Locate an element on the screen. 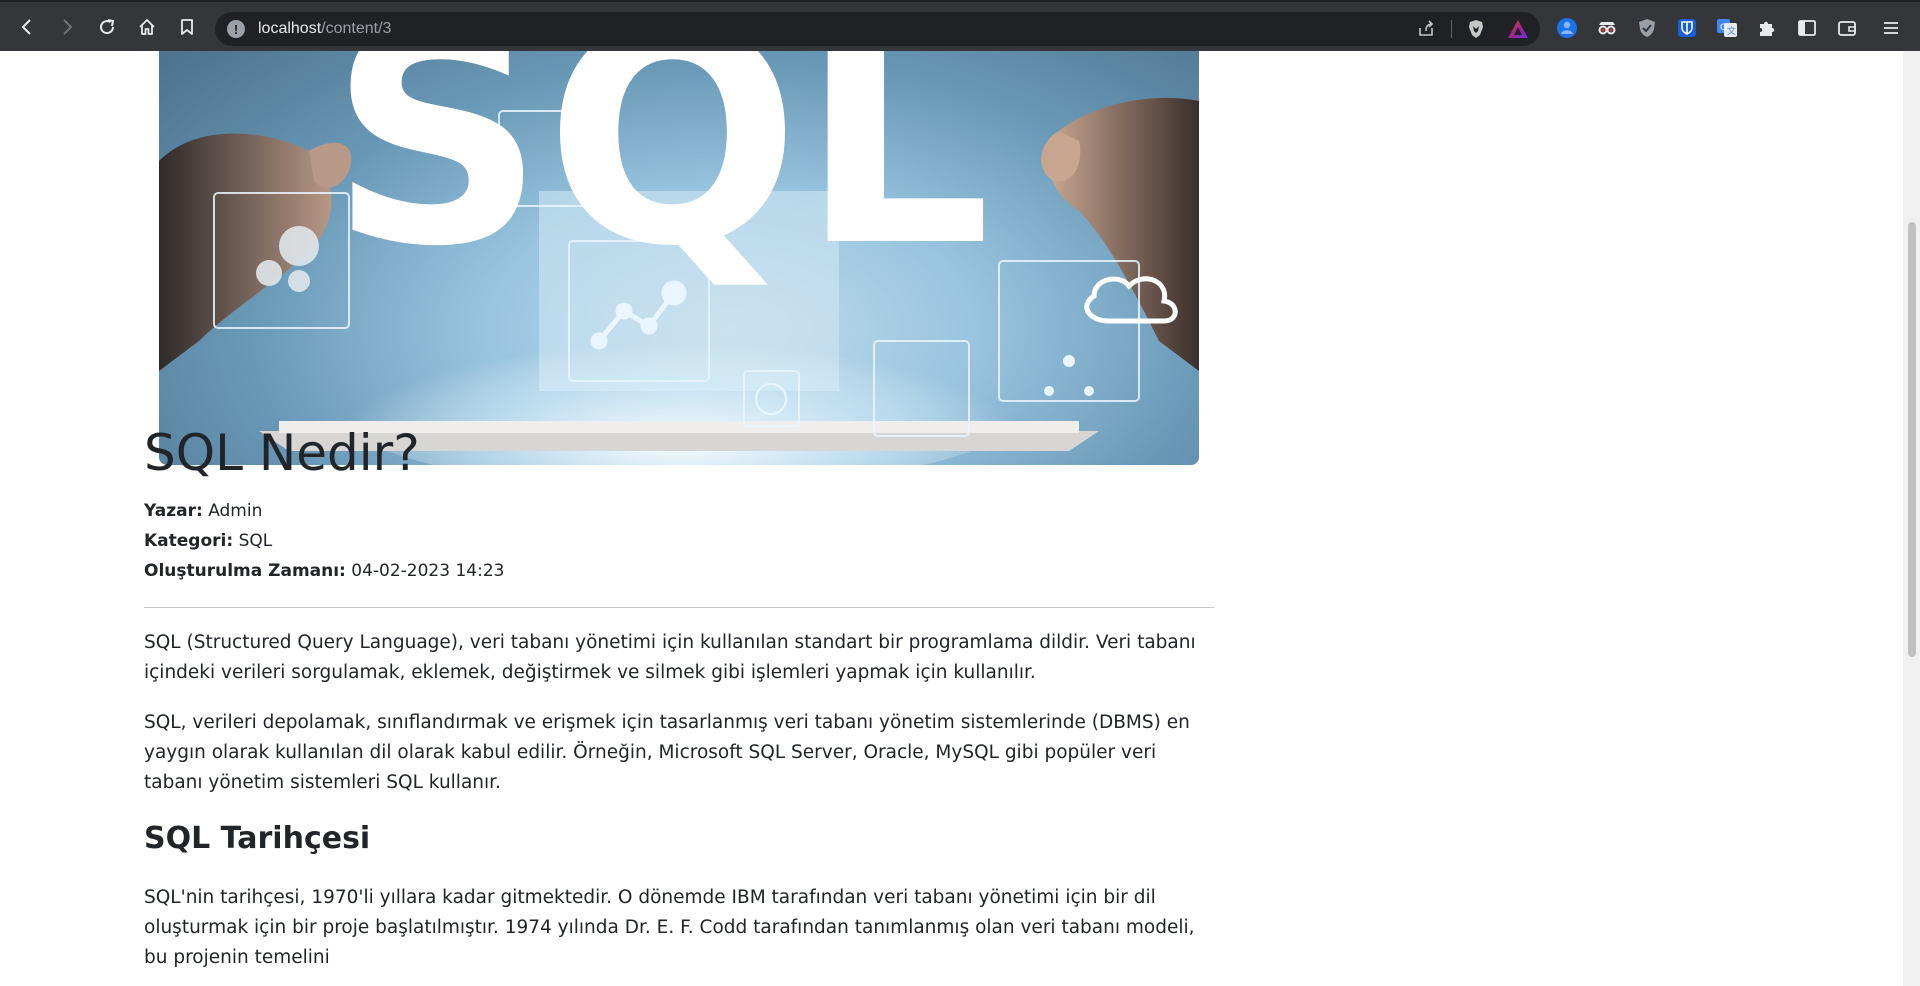 The height and width of the screenshot is (986, 1920). back-arrow-icon is located at coordinates (27, 27).